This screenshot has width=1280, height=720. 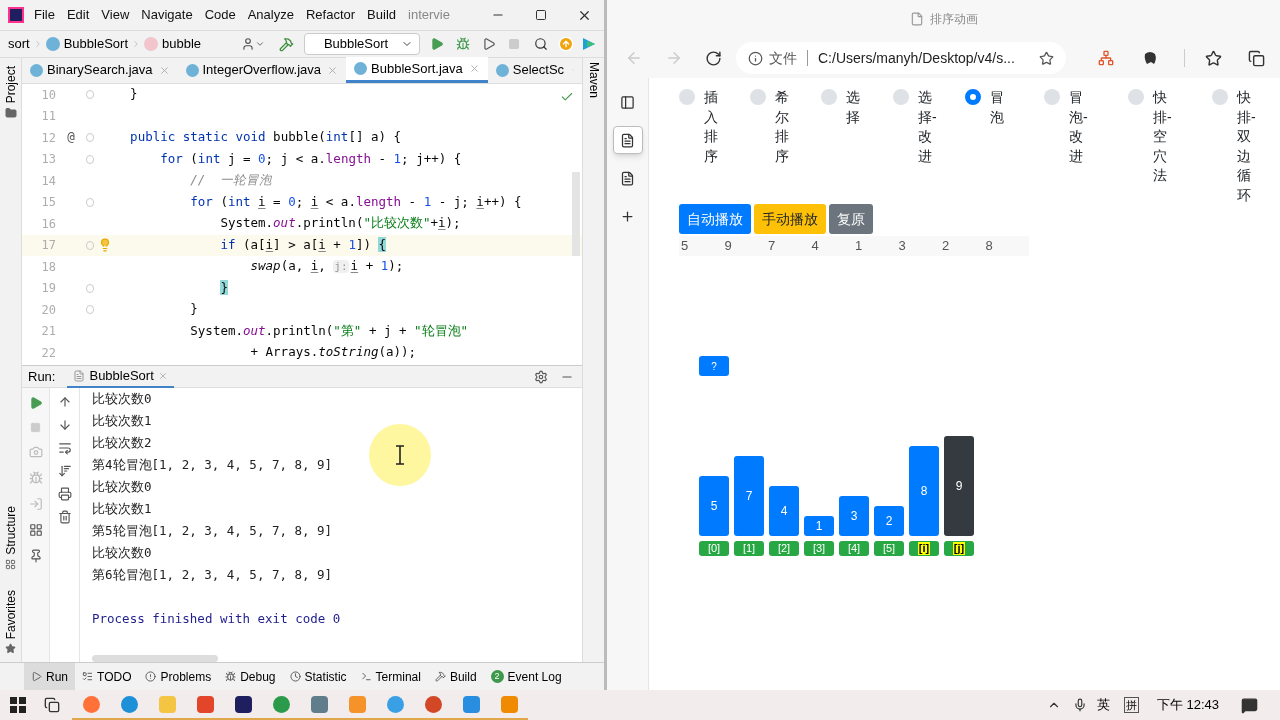 What do you see at coordinates (674, 58) in the screenshot?
I see `forward-icon` at bounding box center [674, 58].